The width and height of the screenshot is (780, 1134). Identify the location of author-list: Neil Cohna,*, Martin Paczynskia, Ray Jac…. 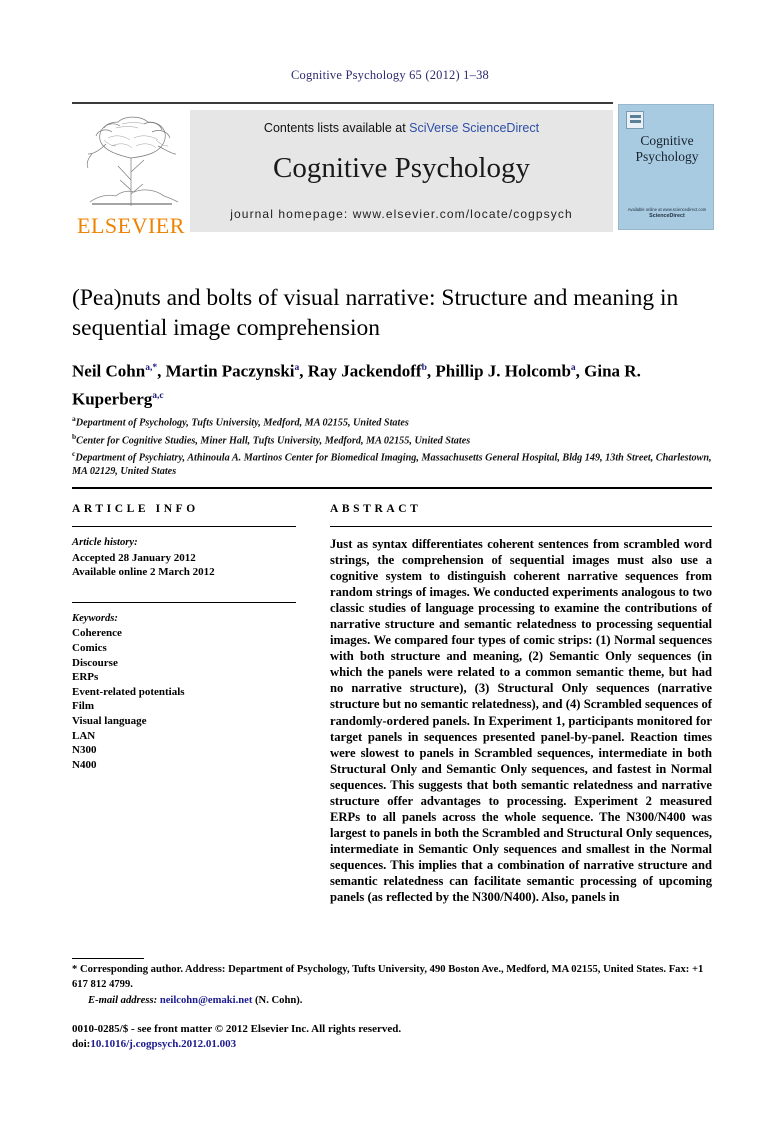
(356, 385).